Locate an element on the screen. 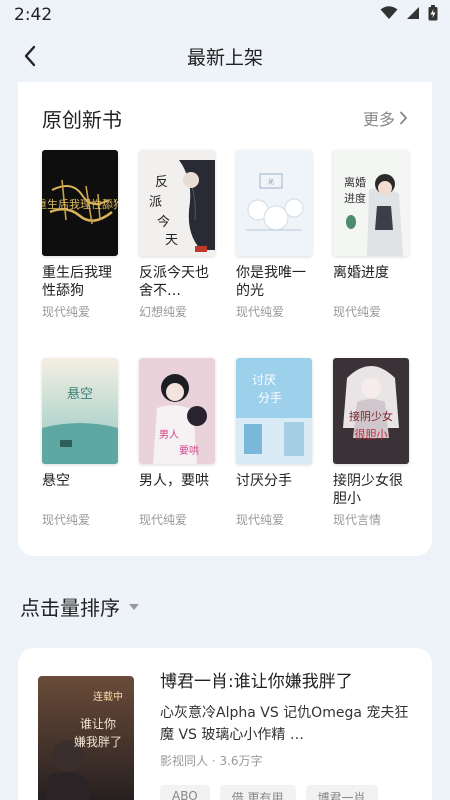  cover-badge: 连载中 is located at coordinates (108, 696).